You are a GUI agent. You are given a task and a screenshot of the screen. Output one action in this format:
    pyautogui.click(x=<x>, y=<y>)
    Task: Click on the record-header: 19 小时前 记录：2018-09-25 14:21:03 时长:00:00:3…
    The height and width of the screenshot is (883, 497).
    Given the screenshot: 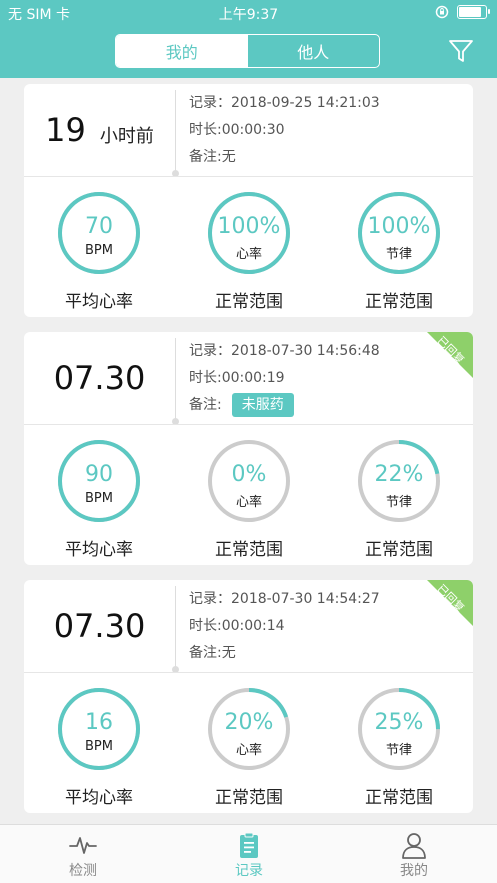 What is the action you would take?
    pyautogui.click(x=248, y=130)
    